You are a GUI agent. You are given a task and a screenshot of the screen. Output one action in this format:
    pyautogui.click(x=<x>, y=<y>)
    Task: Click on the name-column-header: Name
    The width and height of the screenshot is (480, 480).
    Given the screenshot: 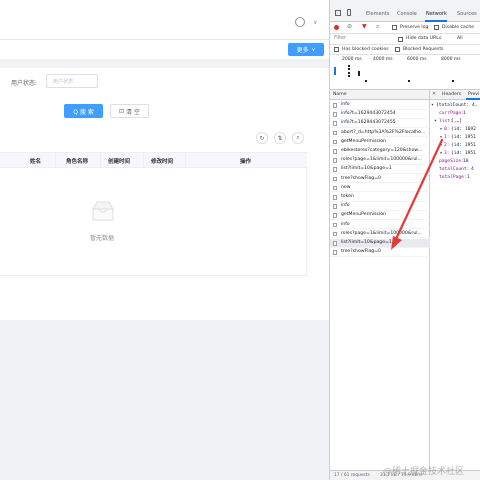 What is the action you would take?
    pyautogui.click(x=340, y=94)
    